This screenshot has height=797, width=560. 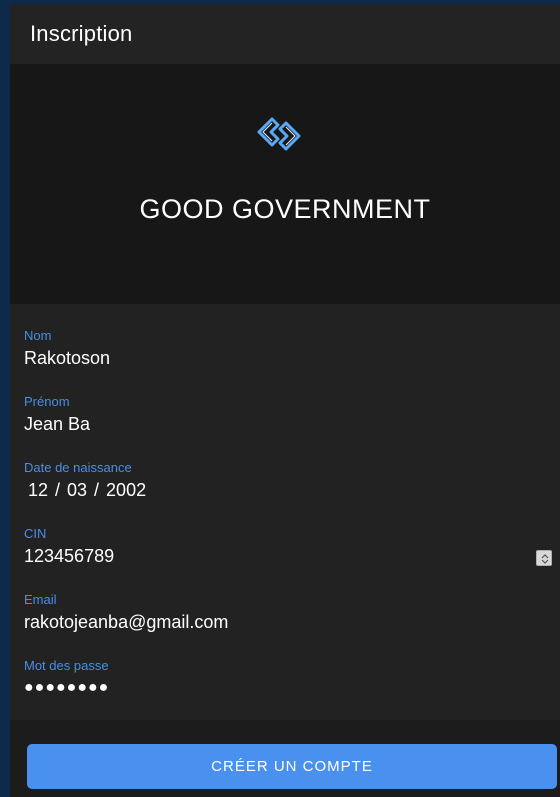 I want to click on date-naissance-field: Date de naissance 12 / 03 / 2002, so click(x=85, y=480).